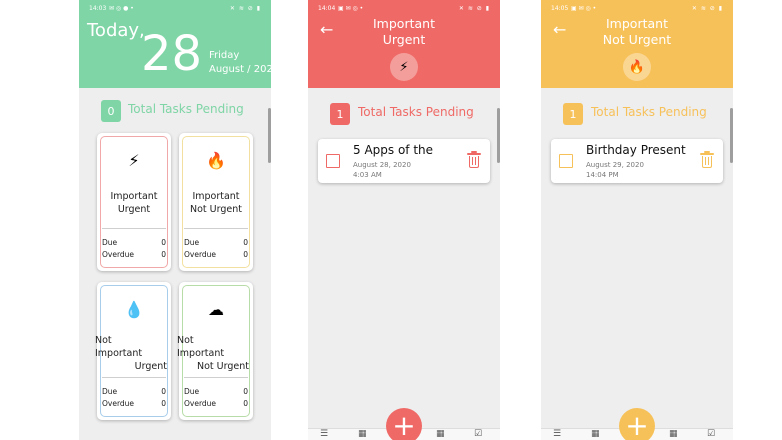  Describe the element at coordinates (121, 8) in the screenshot. I see `notification-icons: ✉ ◎ ● •` at that location.